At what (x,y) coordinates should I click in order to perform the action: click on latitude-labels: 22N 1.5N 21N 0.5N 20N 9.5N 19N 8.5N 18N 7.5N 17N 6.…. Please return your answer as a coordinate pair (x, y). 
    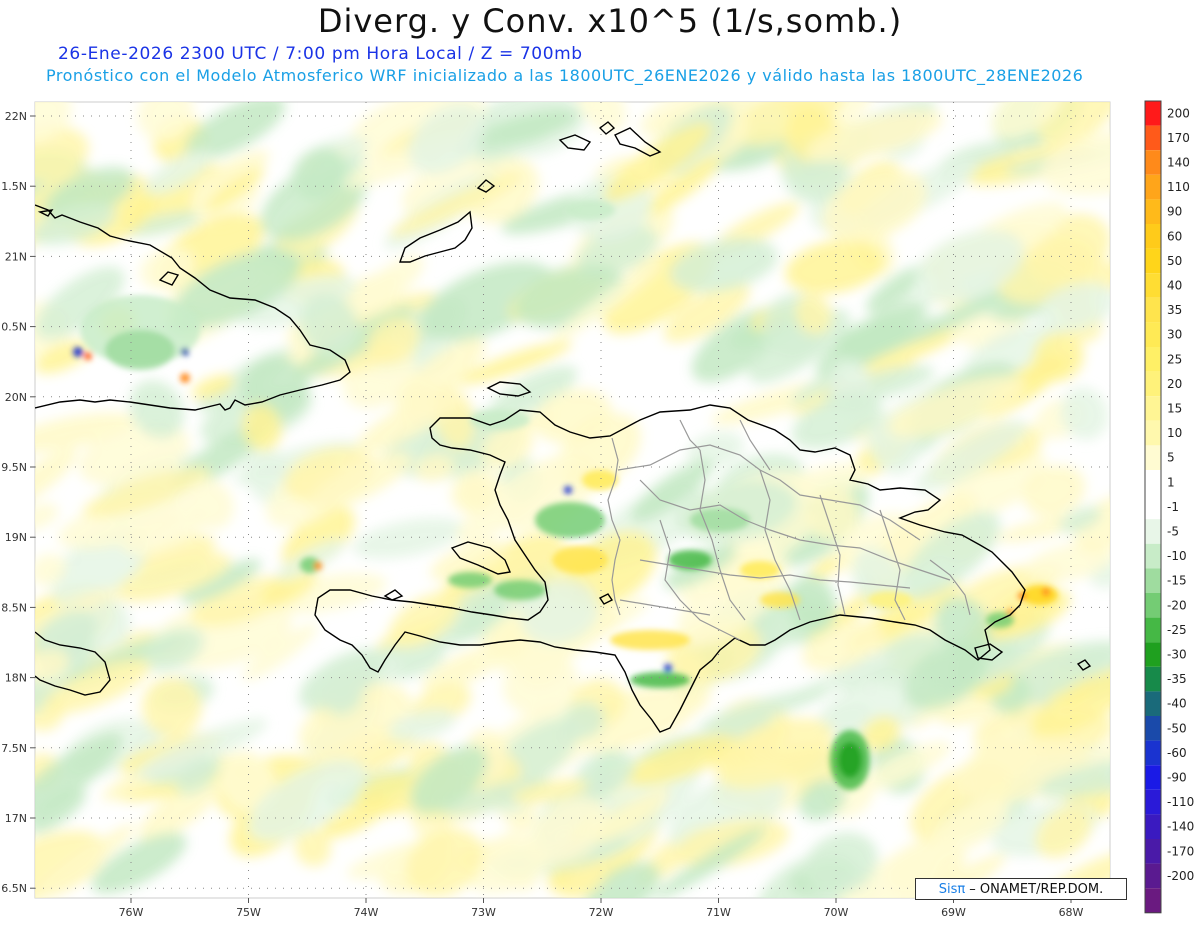
    Looking at the image, I should click on (14, 502).